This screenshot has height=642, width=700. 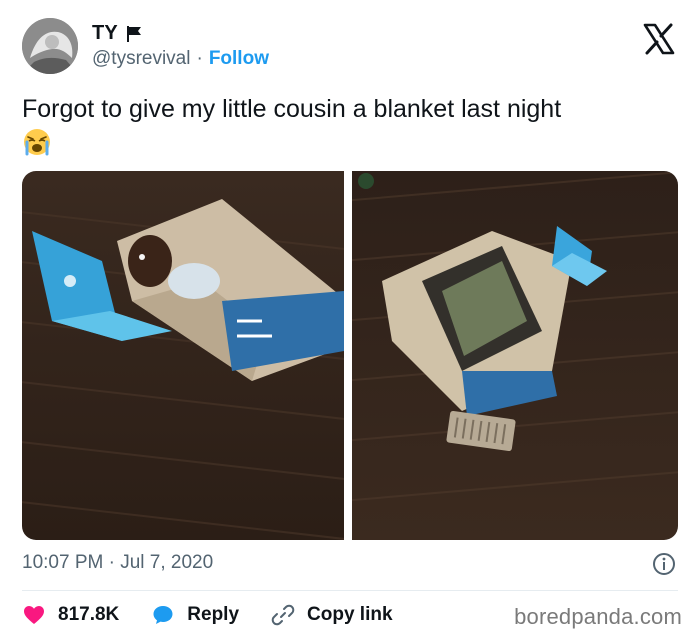 What do you see at coordinates (239, 59) in the screenshot?
I see `follow-button: Follow` at bounding box center [239, 59].